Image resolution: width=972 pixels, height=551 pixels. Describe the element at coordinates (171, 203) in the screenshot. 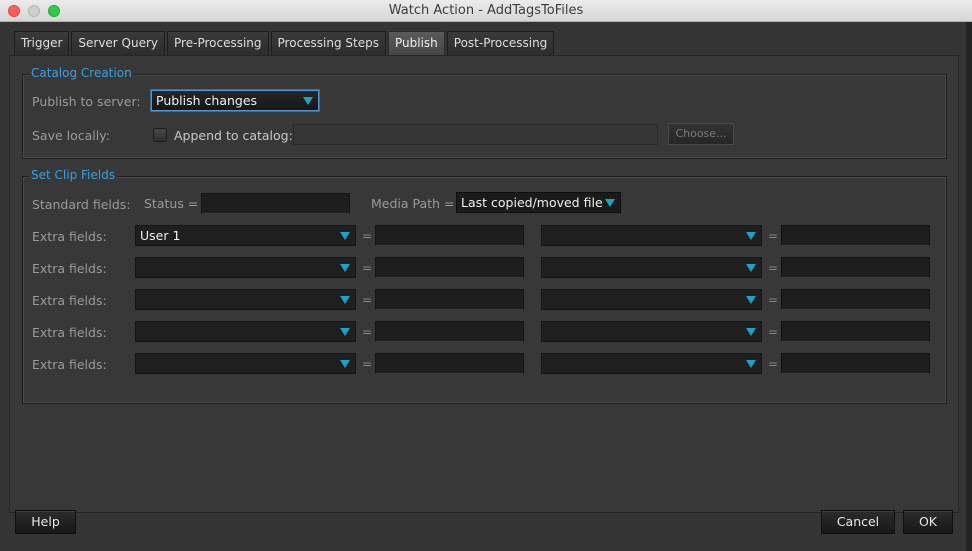

I see `status-label: Status =` at that location.